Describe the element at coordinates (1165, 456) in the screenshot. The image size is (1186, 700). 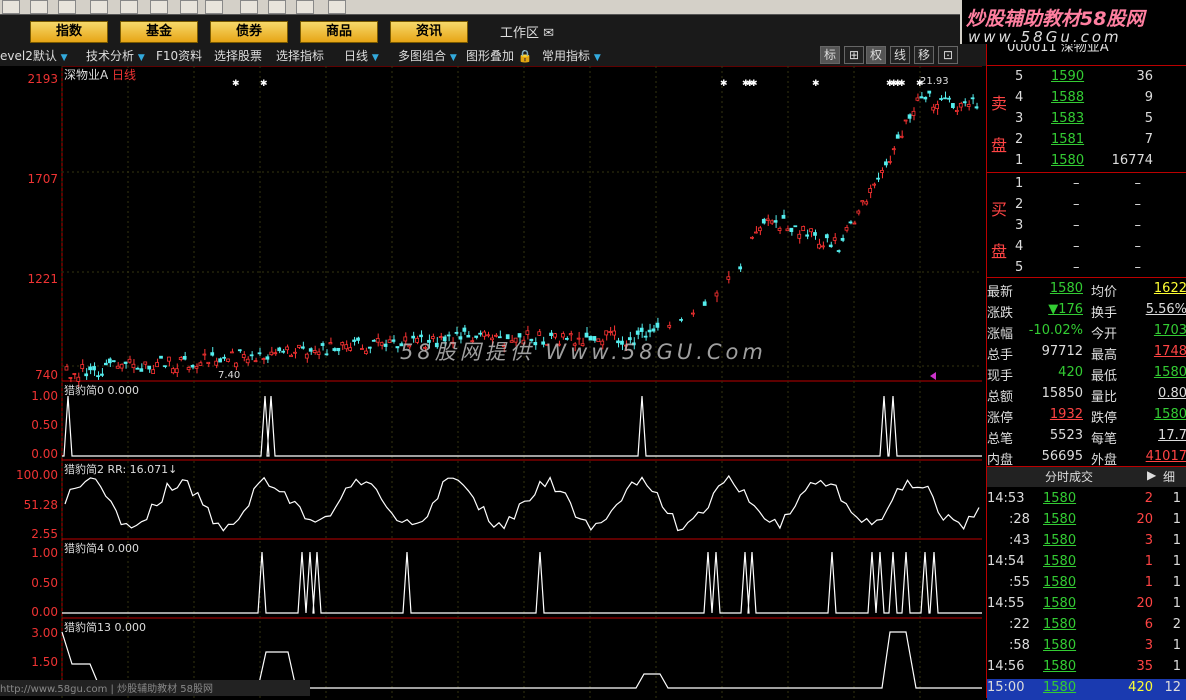
I see `stat-value: 41017` at that location.